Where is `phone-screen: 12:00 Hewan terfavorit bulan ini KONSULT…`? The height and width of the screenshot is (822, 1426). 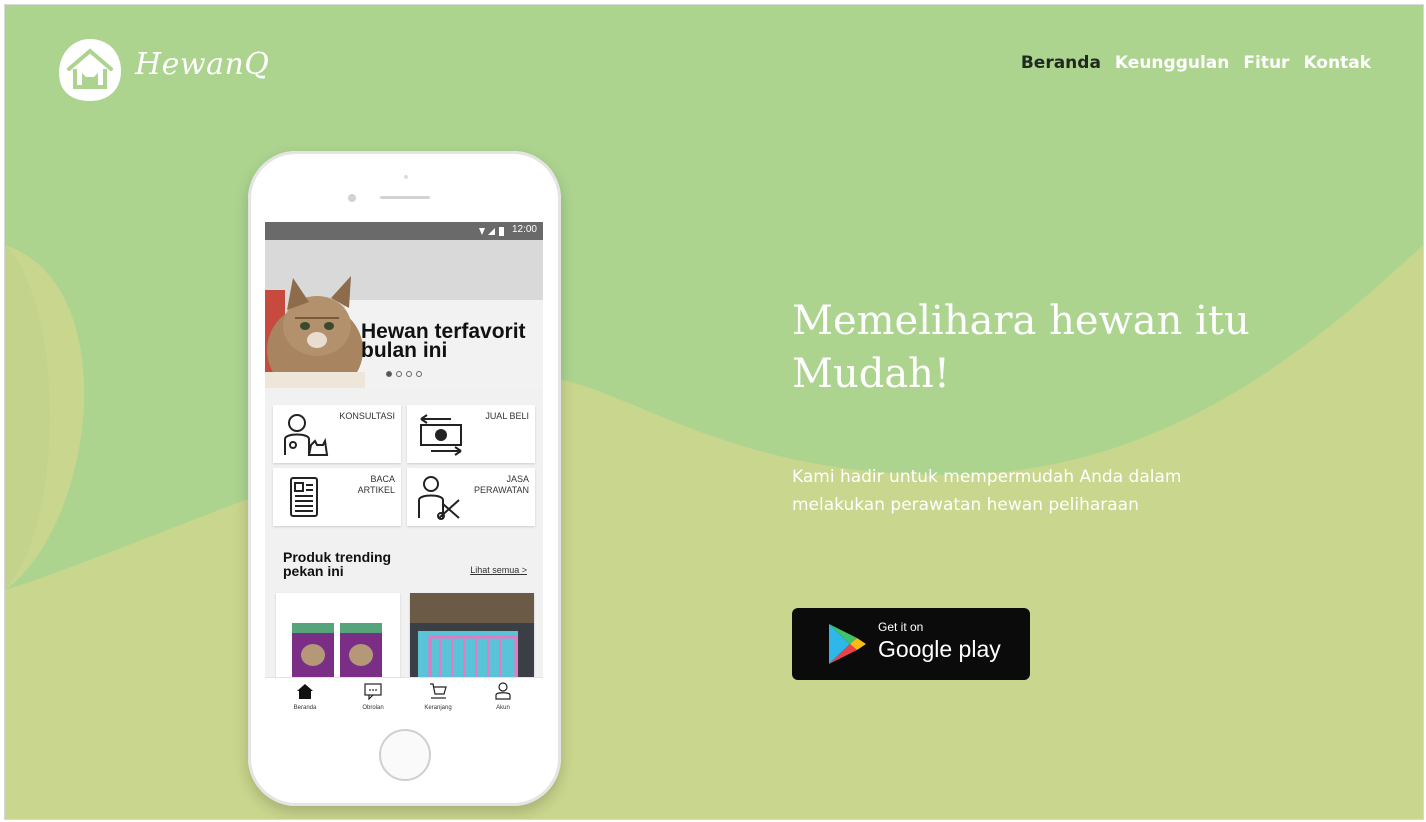 phone-screen: 12:00 Hewan terfavorit bulan ini KONSULT… is located at coordinates (404, 471).